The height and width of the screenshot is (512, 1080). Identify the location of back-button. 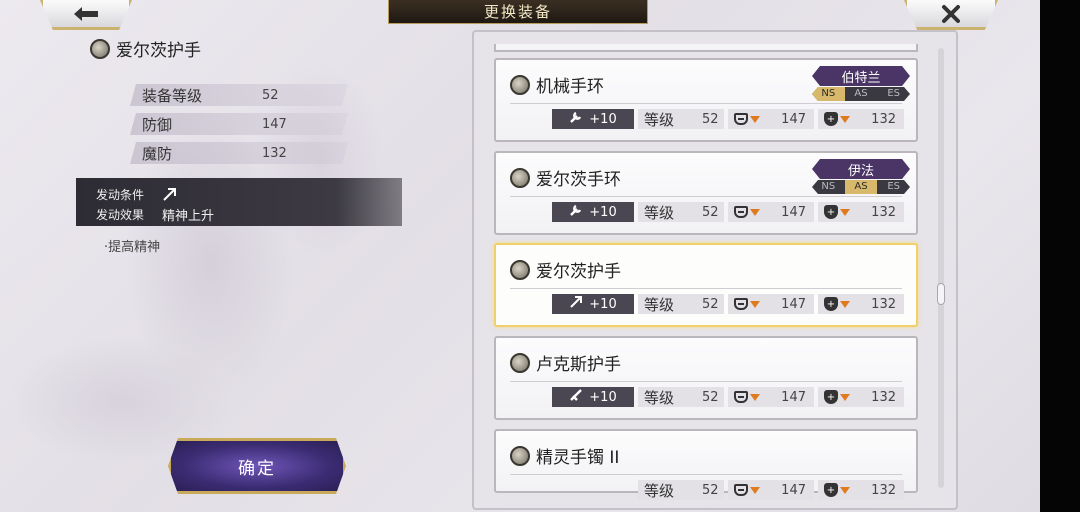
(86, 15).